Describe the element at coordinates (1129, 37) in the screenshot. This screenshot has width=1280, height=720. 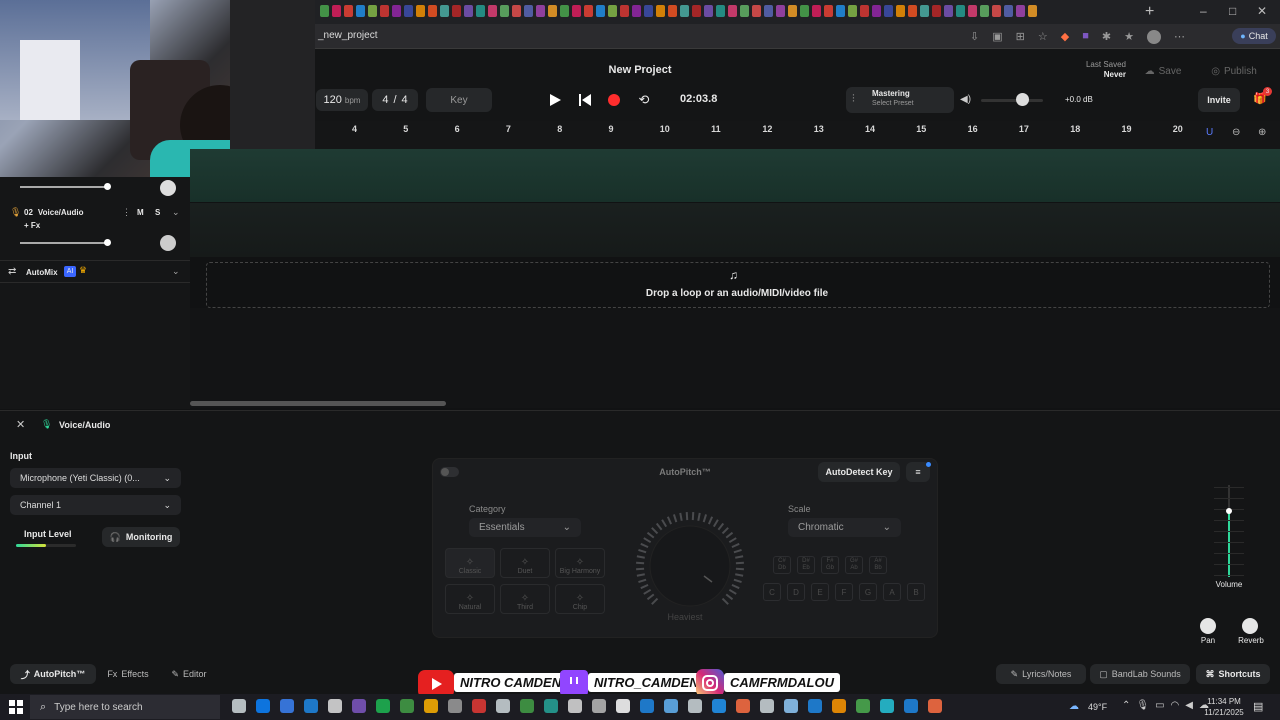
I see `favorites-icon: ★` at that location.